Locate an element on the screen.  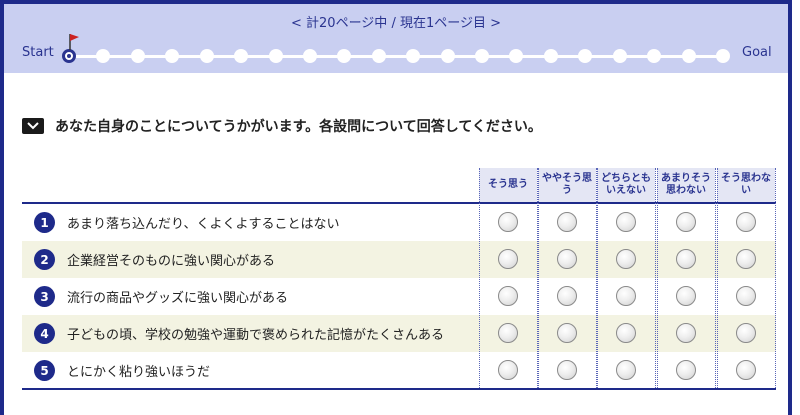
goal-label: Goal is located at coordinates (757, 52).